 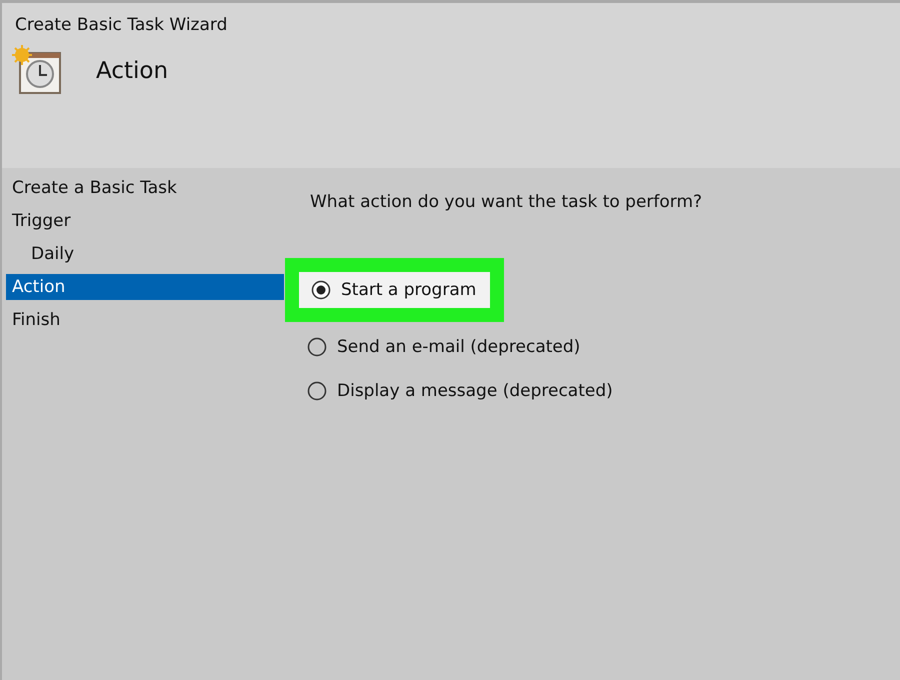 I want to click on radio-option: Send an e-mail (deprecated), so click(x=443, y=347).